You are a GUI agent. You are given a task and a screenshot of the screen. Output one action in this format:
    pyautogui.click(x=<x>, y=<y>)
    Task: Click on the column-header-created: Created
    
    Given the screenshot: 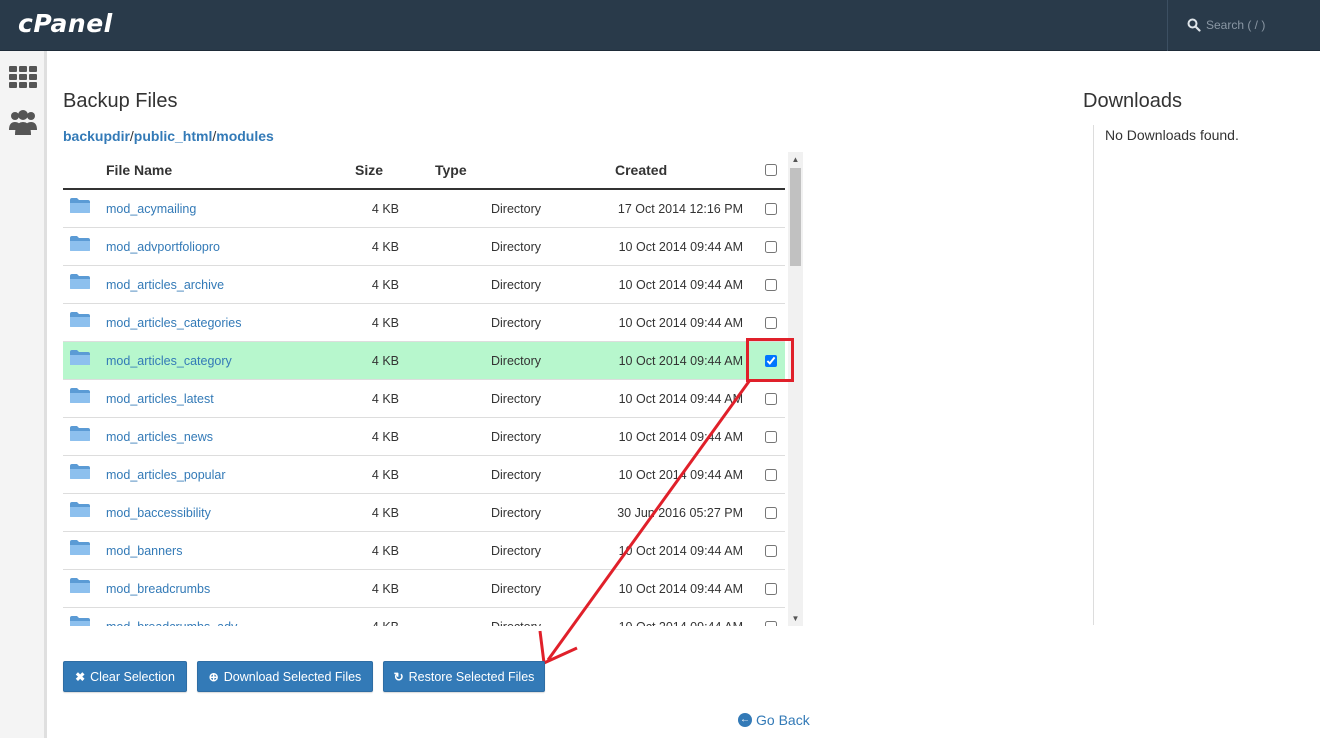 What is the action you would take?
    pyautogui.click(x=641, y=170)
    